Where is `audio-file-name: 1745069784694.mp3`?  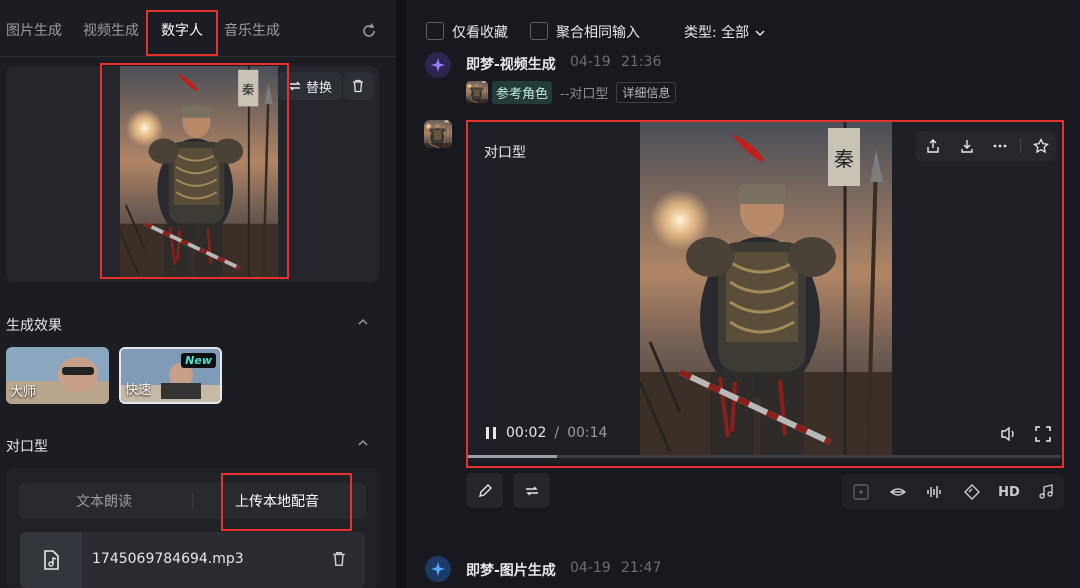 audio-file-name: 1745069784694.mp3 is located at coordinates (168, 559).